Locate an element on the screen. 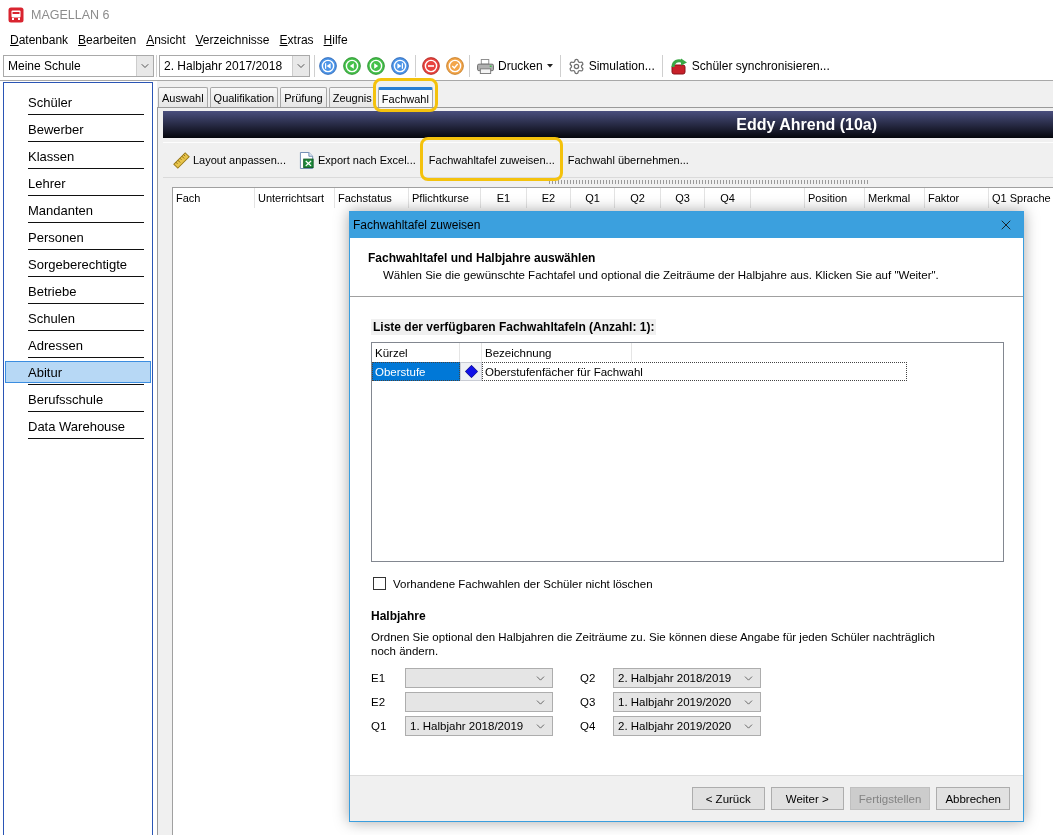 The image size is (1053, 835). column-header: E1 is located at coordinates (504, 198).